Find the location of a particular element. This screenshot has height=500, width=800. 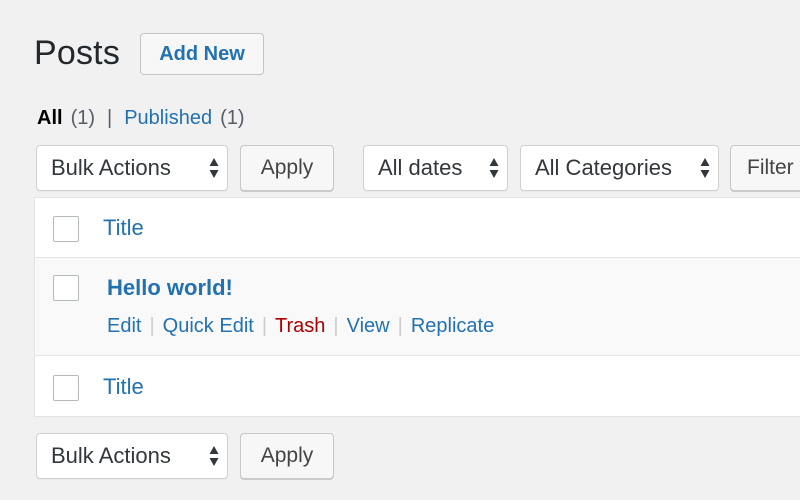

categories-filter-select: All Categories is located at coordinates (619, 168).